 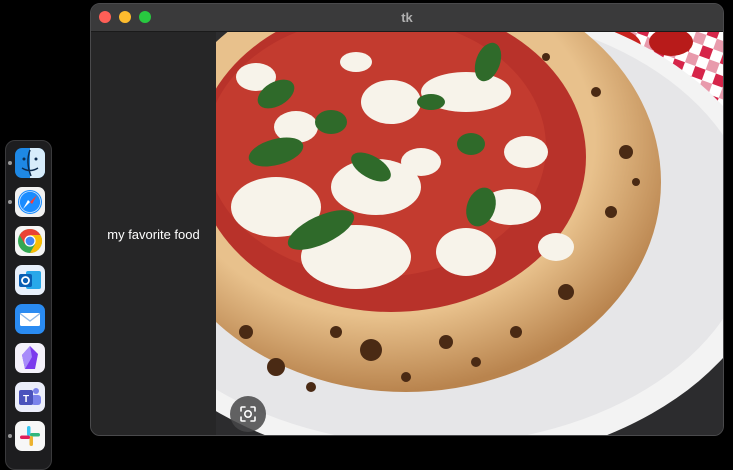 I want to click on safari-icon, so click(x=30, y=202).